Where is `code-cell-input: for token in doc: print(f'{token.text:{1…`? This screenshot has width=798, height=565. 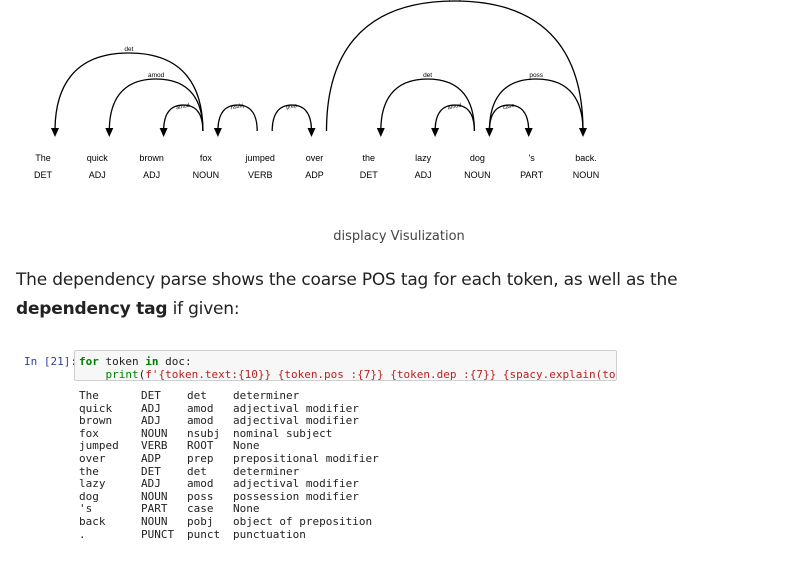 code-cell-input: for token in doc: print(f'{token.text:{1… is located at coordinates (345, 365).